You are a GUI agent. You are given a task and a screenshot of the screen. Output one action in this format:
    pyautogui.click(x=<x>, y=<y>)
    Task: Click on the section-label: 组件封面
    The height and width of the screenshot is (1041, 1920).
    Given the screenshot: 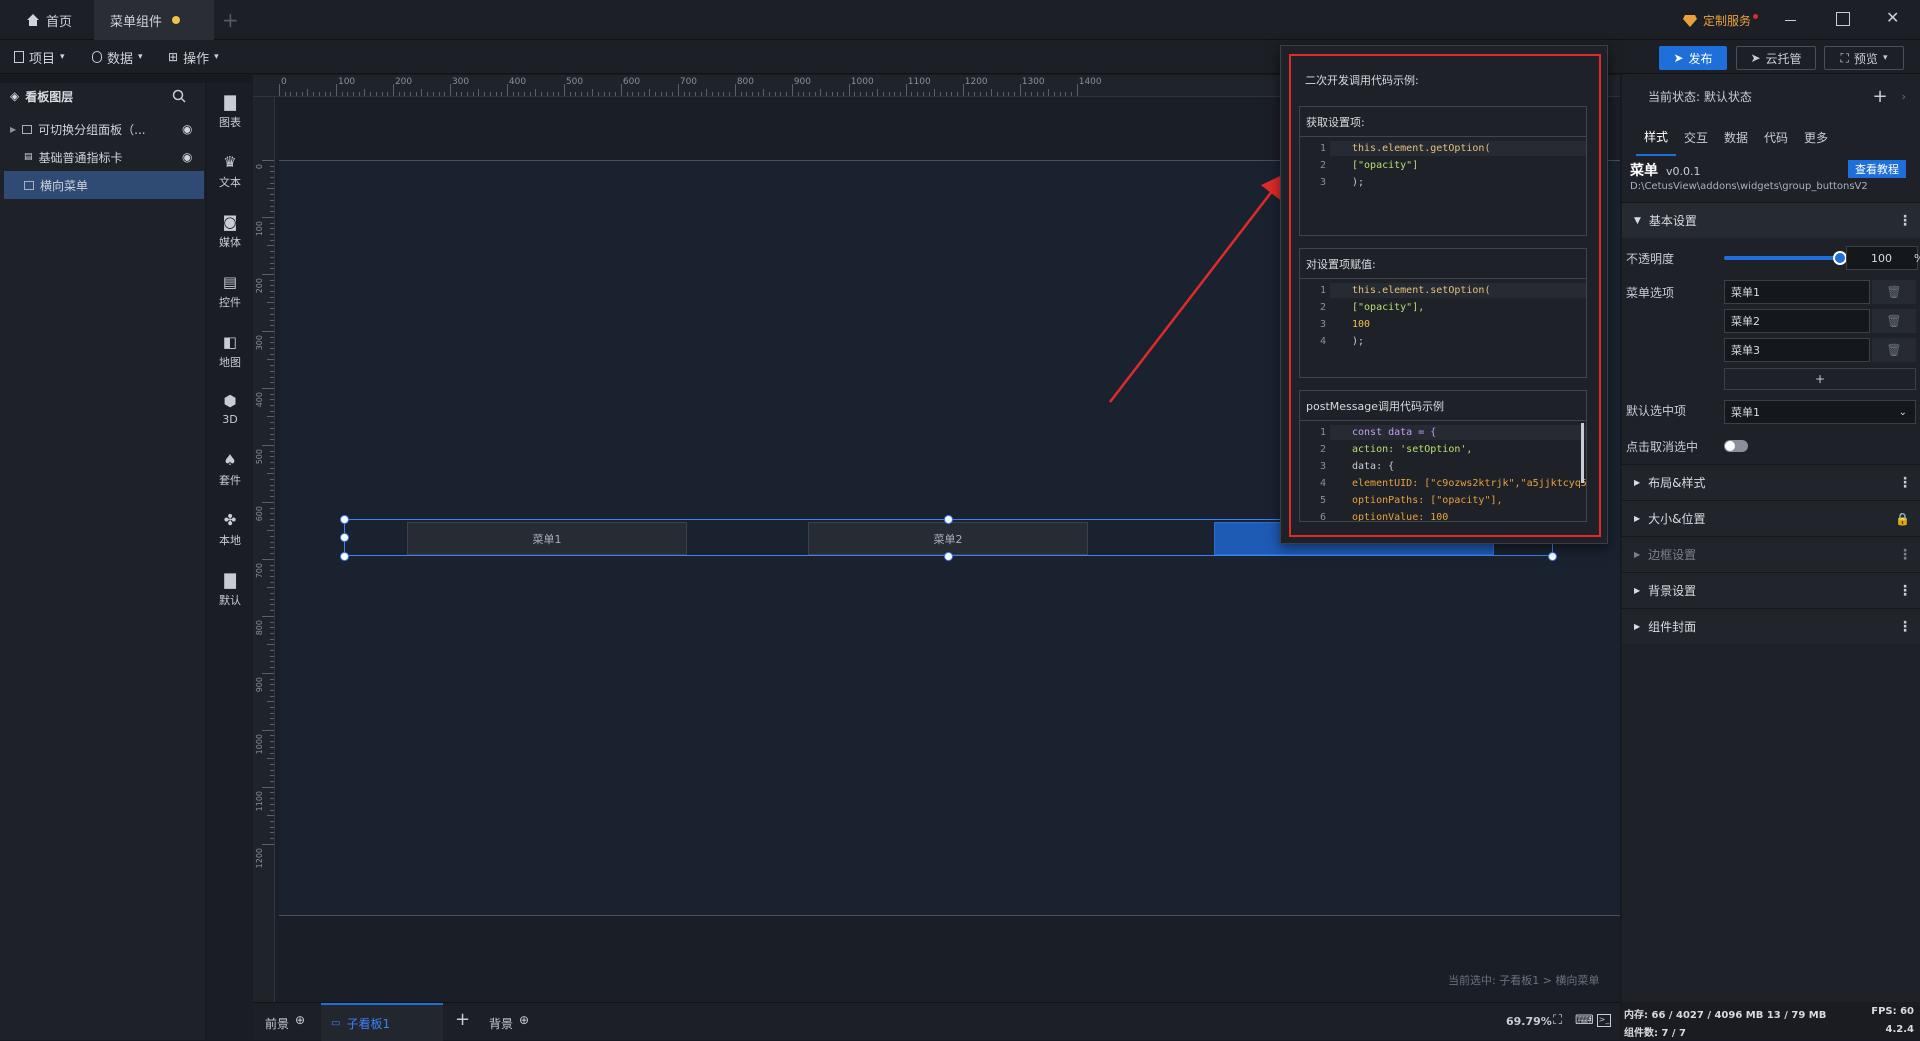 What is the action you would take?
    pyautogui.click(x=1672, y=627)
    